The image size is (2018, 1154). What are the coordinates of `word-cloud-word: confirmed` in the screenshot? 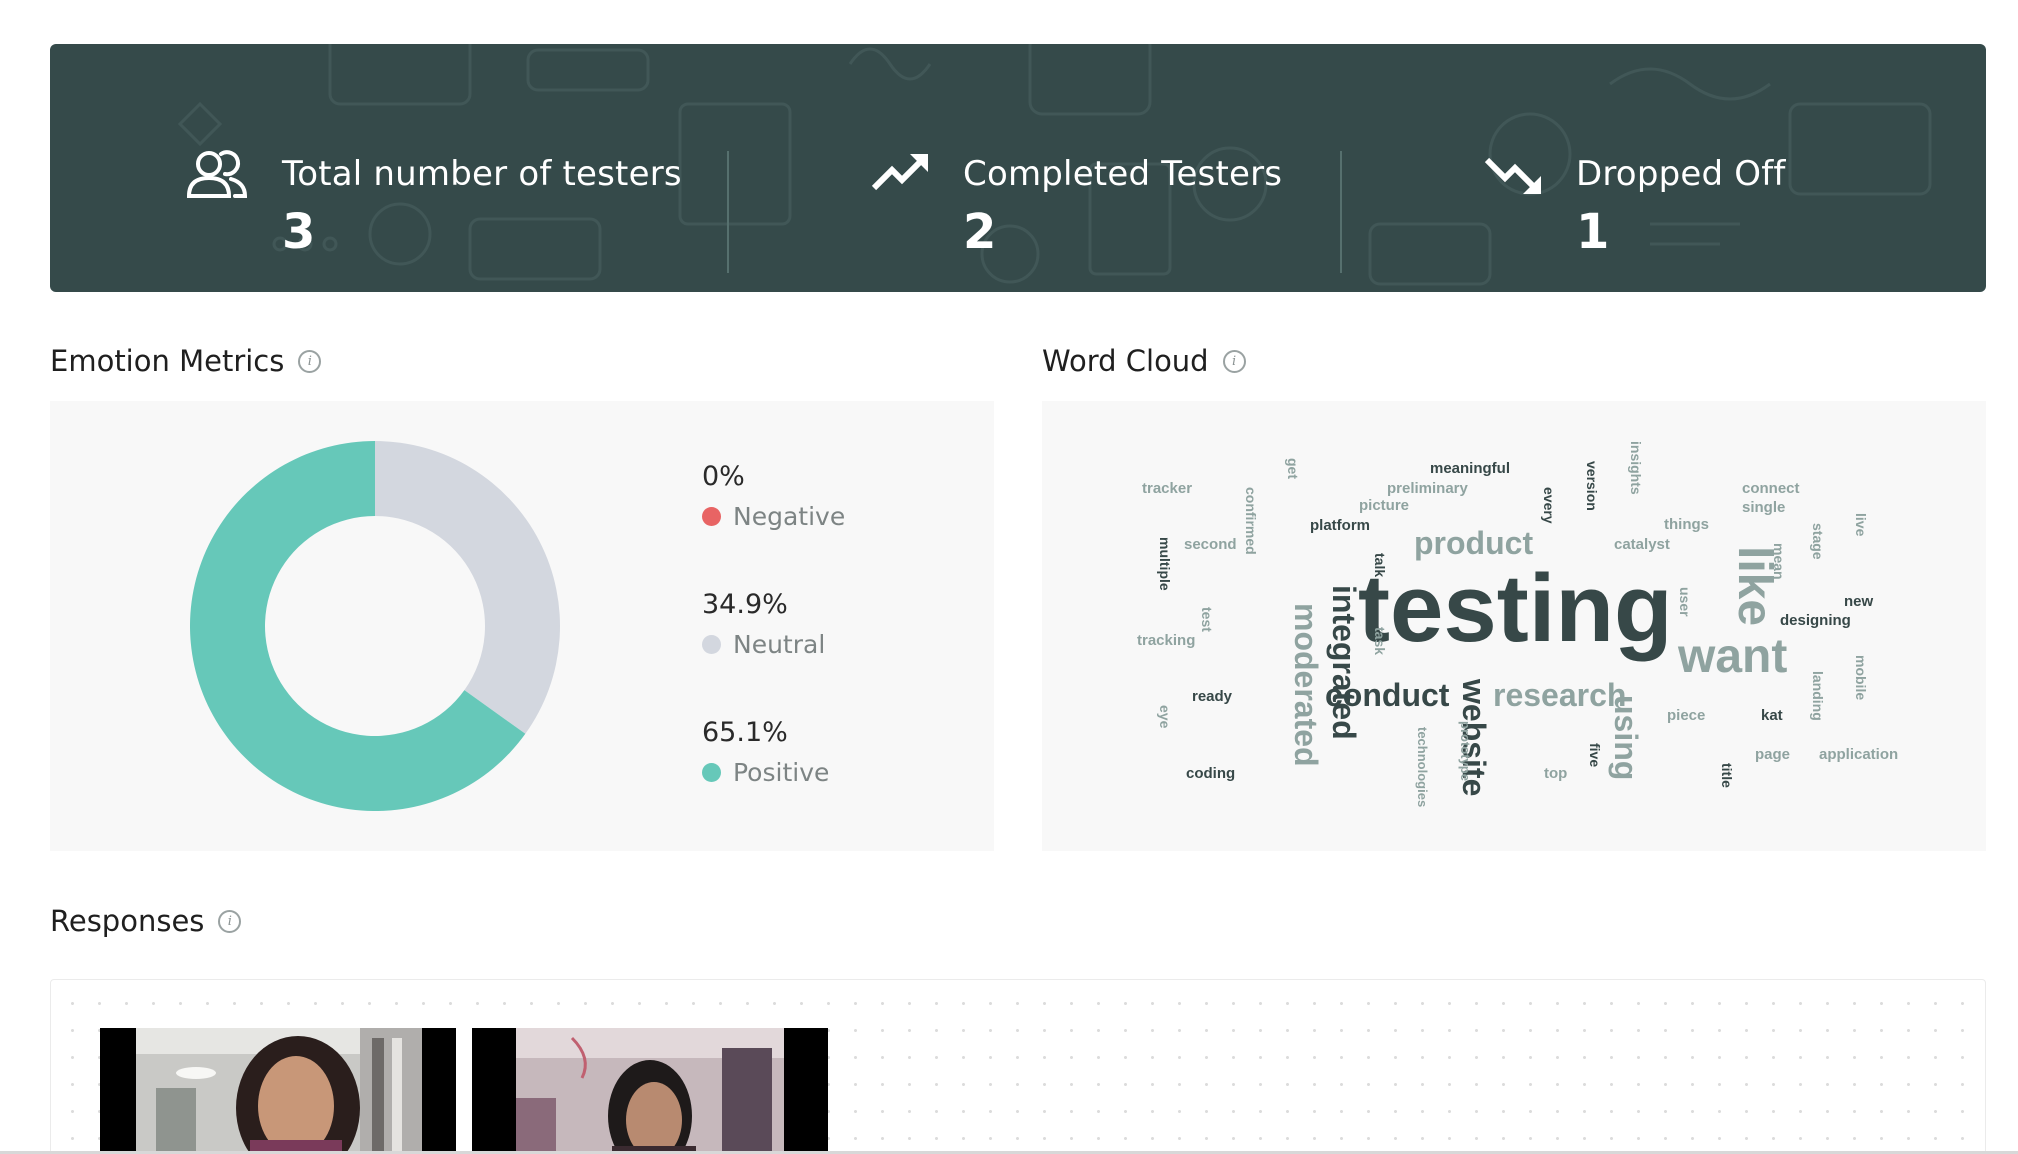 It's located at (1251, 521).